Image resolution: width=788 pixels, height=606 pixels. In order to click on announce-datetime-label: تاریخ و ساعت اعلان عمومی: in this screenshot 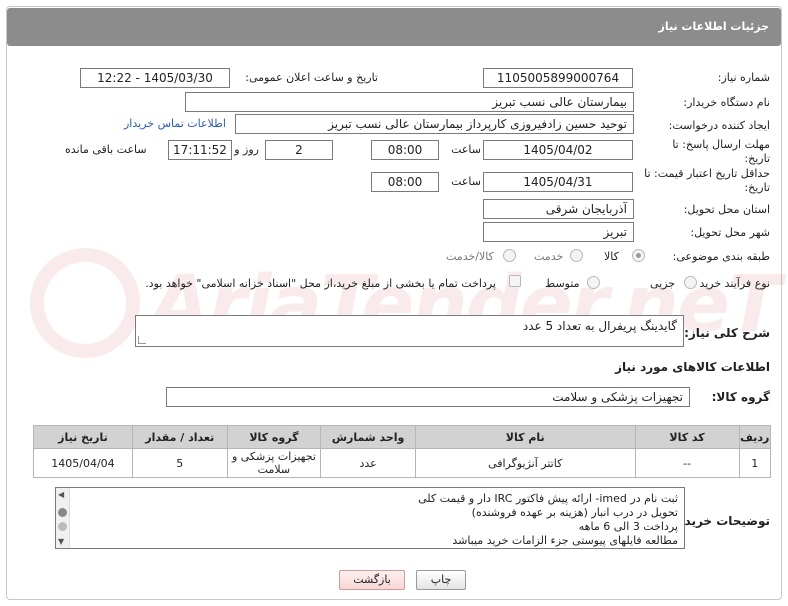, I will do `click(311, 77)`.